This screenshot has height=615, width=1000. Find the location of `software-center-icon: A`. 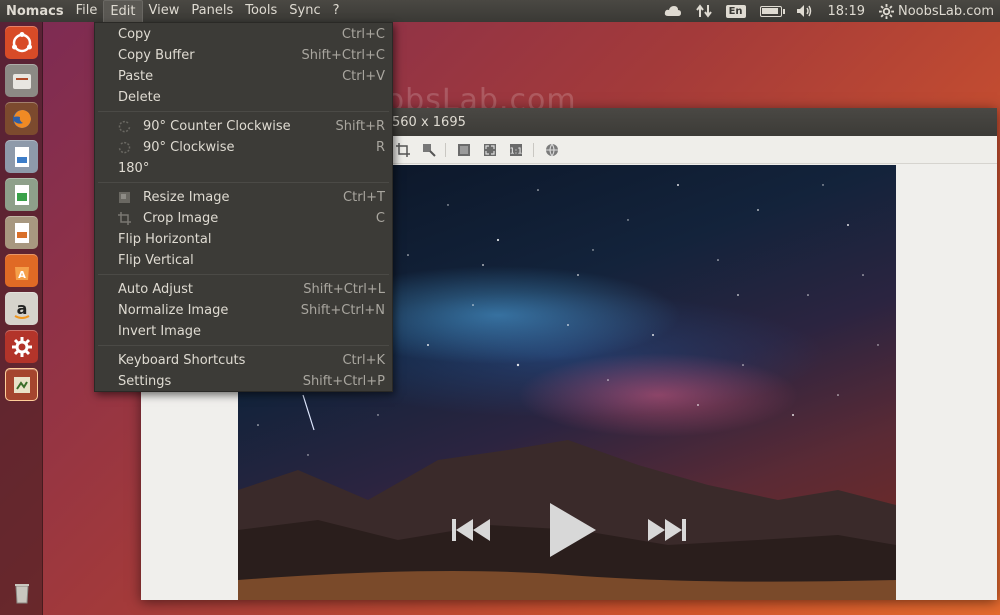

software-center-icon: A is located at coordinates (21, 270).